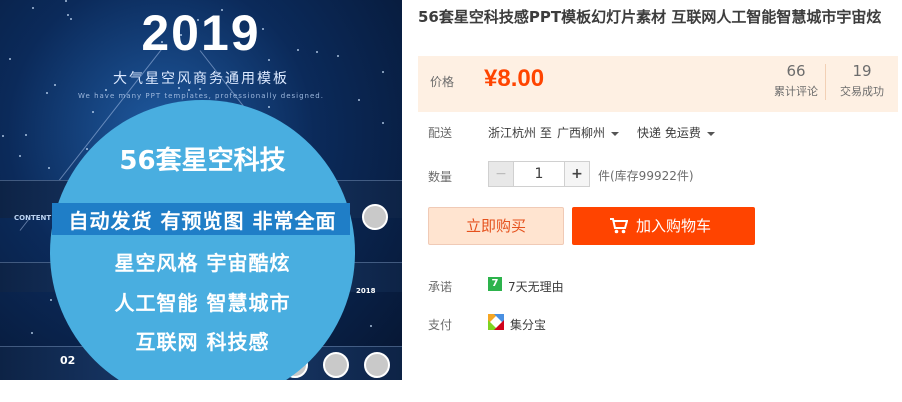 The height and width of the screenshot is (402, 902). Describe the element at coordinates (862, 71) in the screenshot. I see `deals-count: 19` at that location.